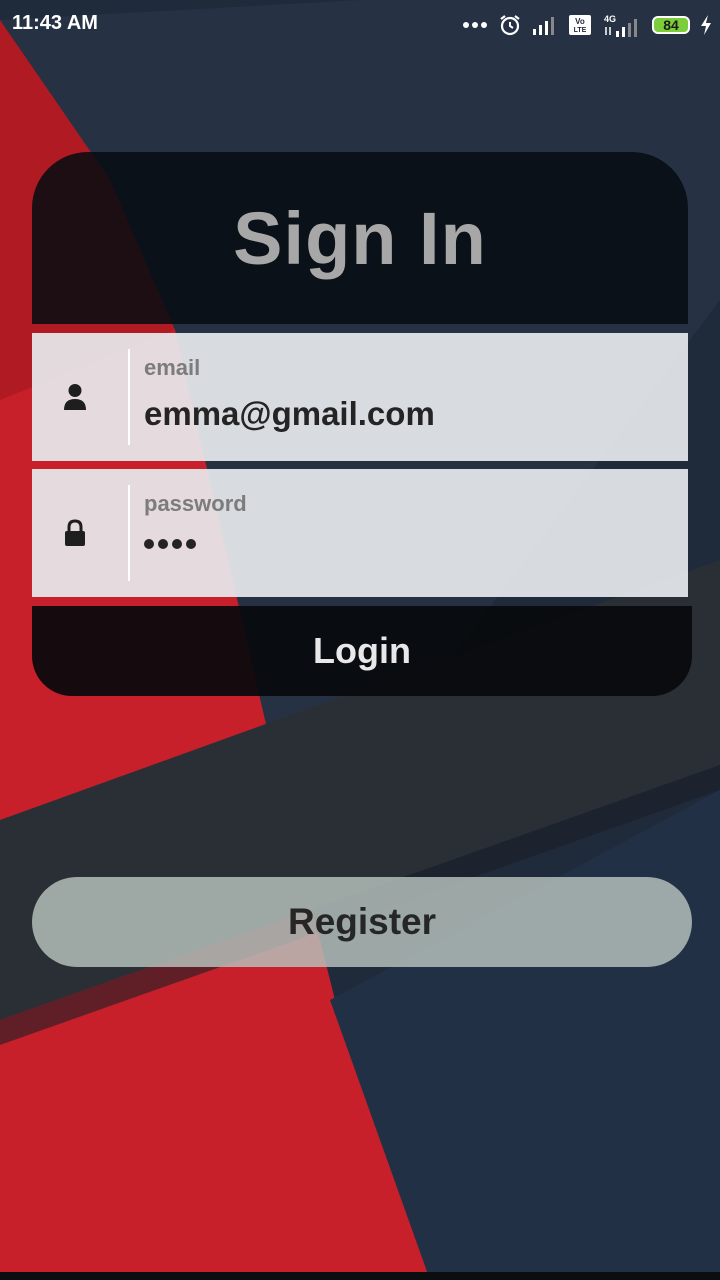 The width and height of the screenshot is (720, 1280). What do you see at coordinates (510, 25) in the screenshot?
I see `alarm-icon` at bounding box center [510, 25].